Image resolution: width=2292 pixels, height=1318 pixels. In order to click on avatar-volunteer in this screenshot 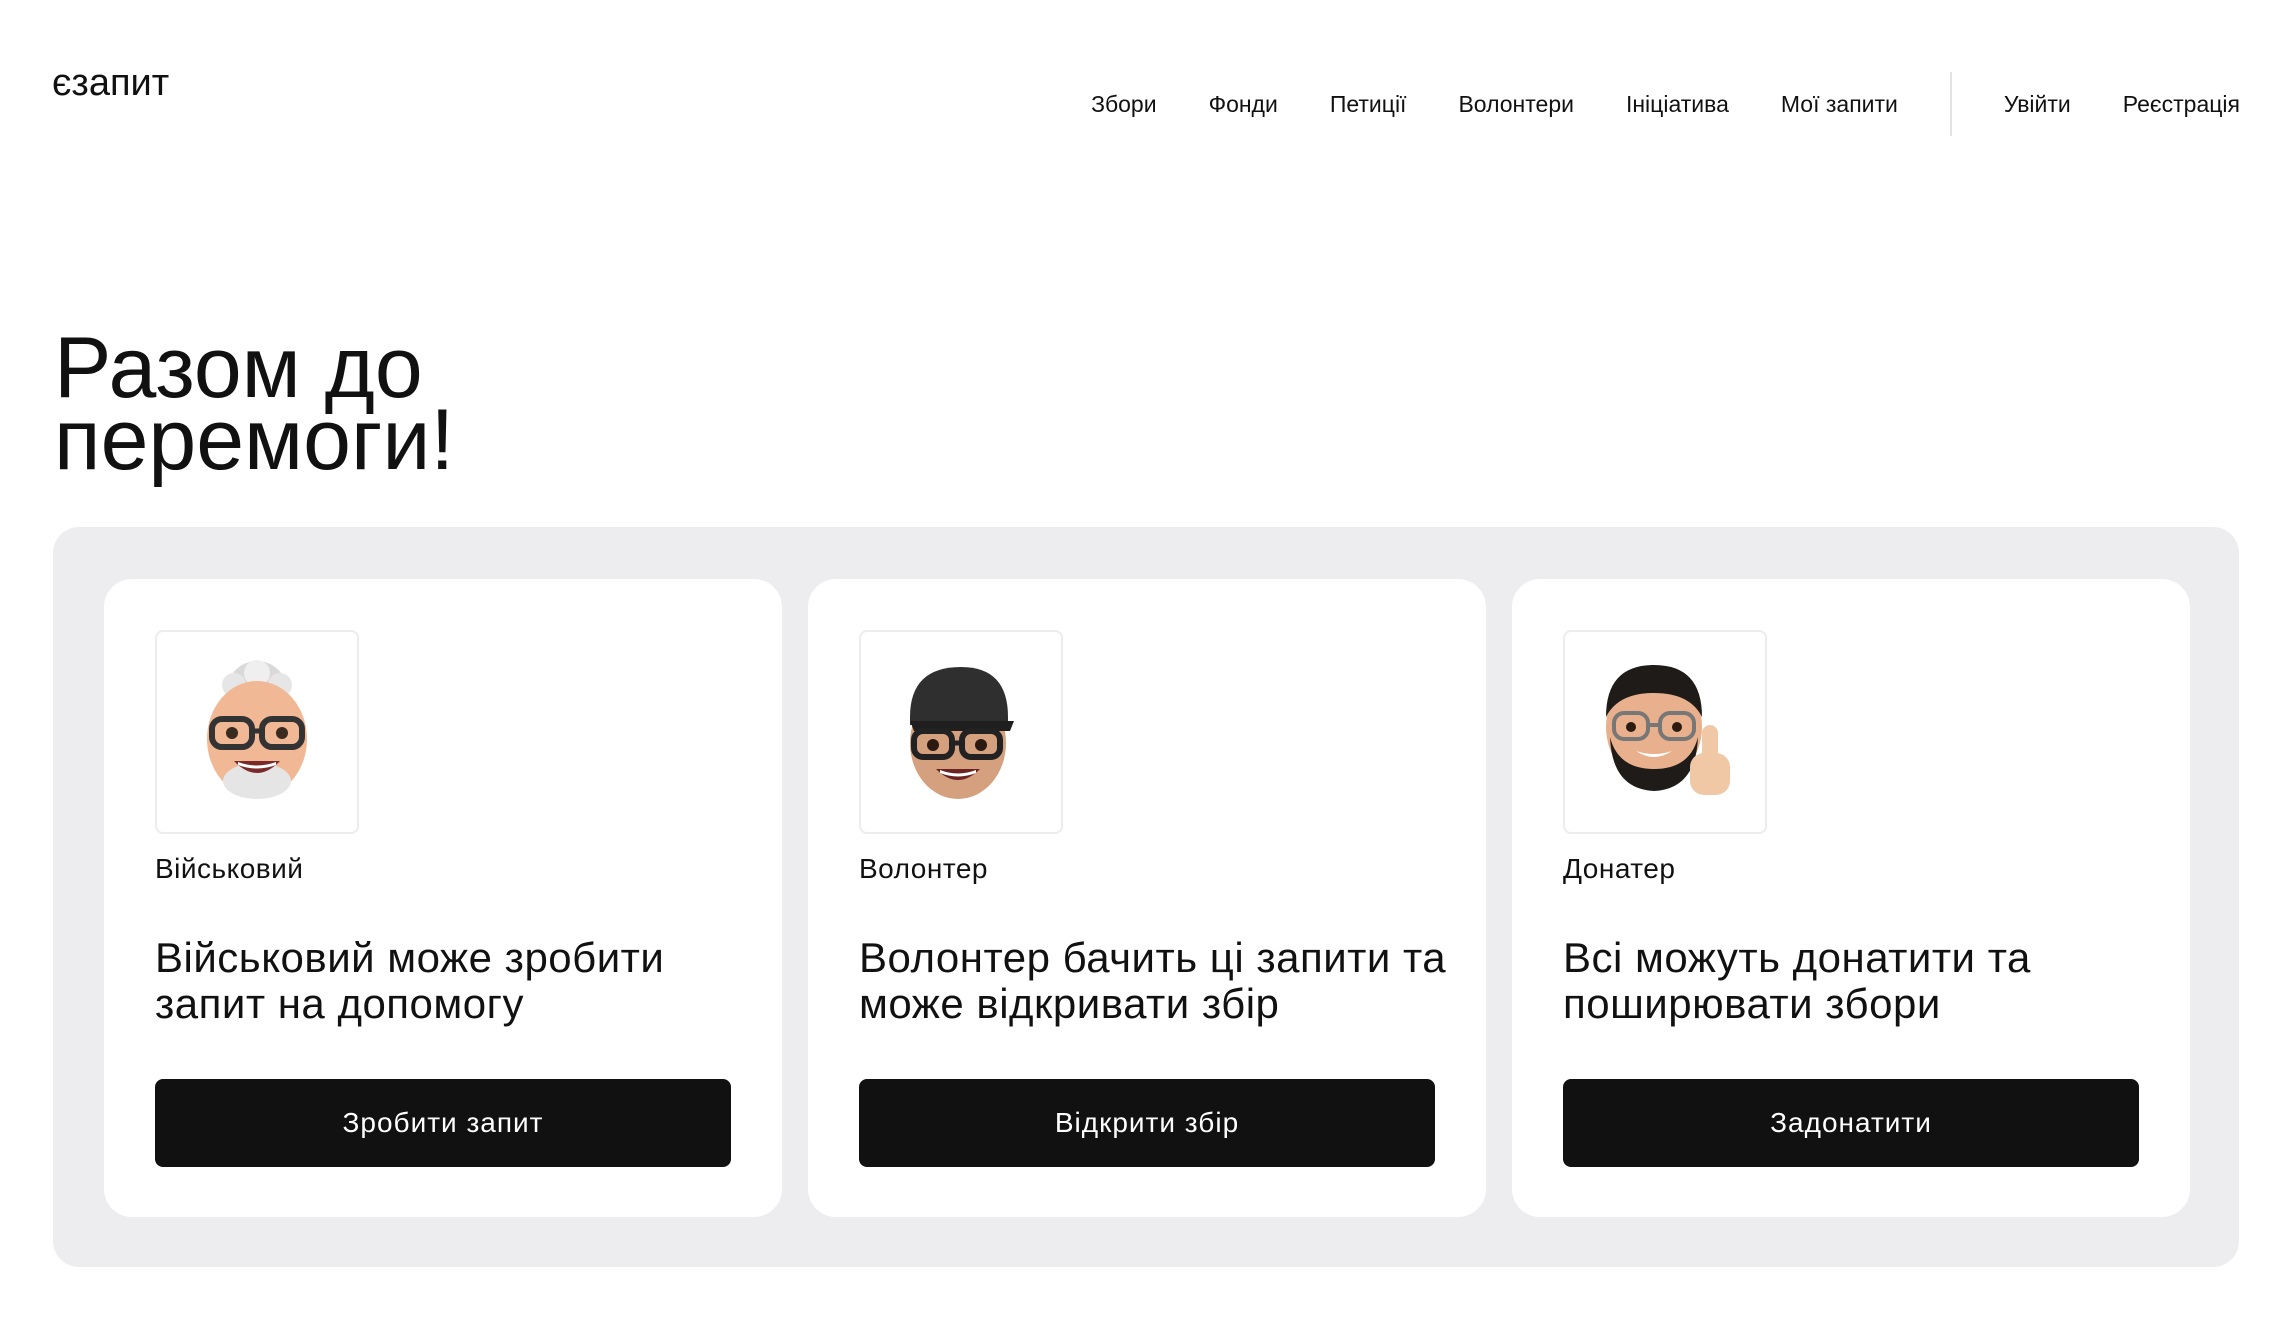, I will do `click(961, 732)`.